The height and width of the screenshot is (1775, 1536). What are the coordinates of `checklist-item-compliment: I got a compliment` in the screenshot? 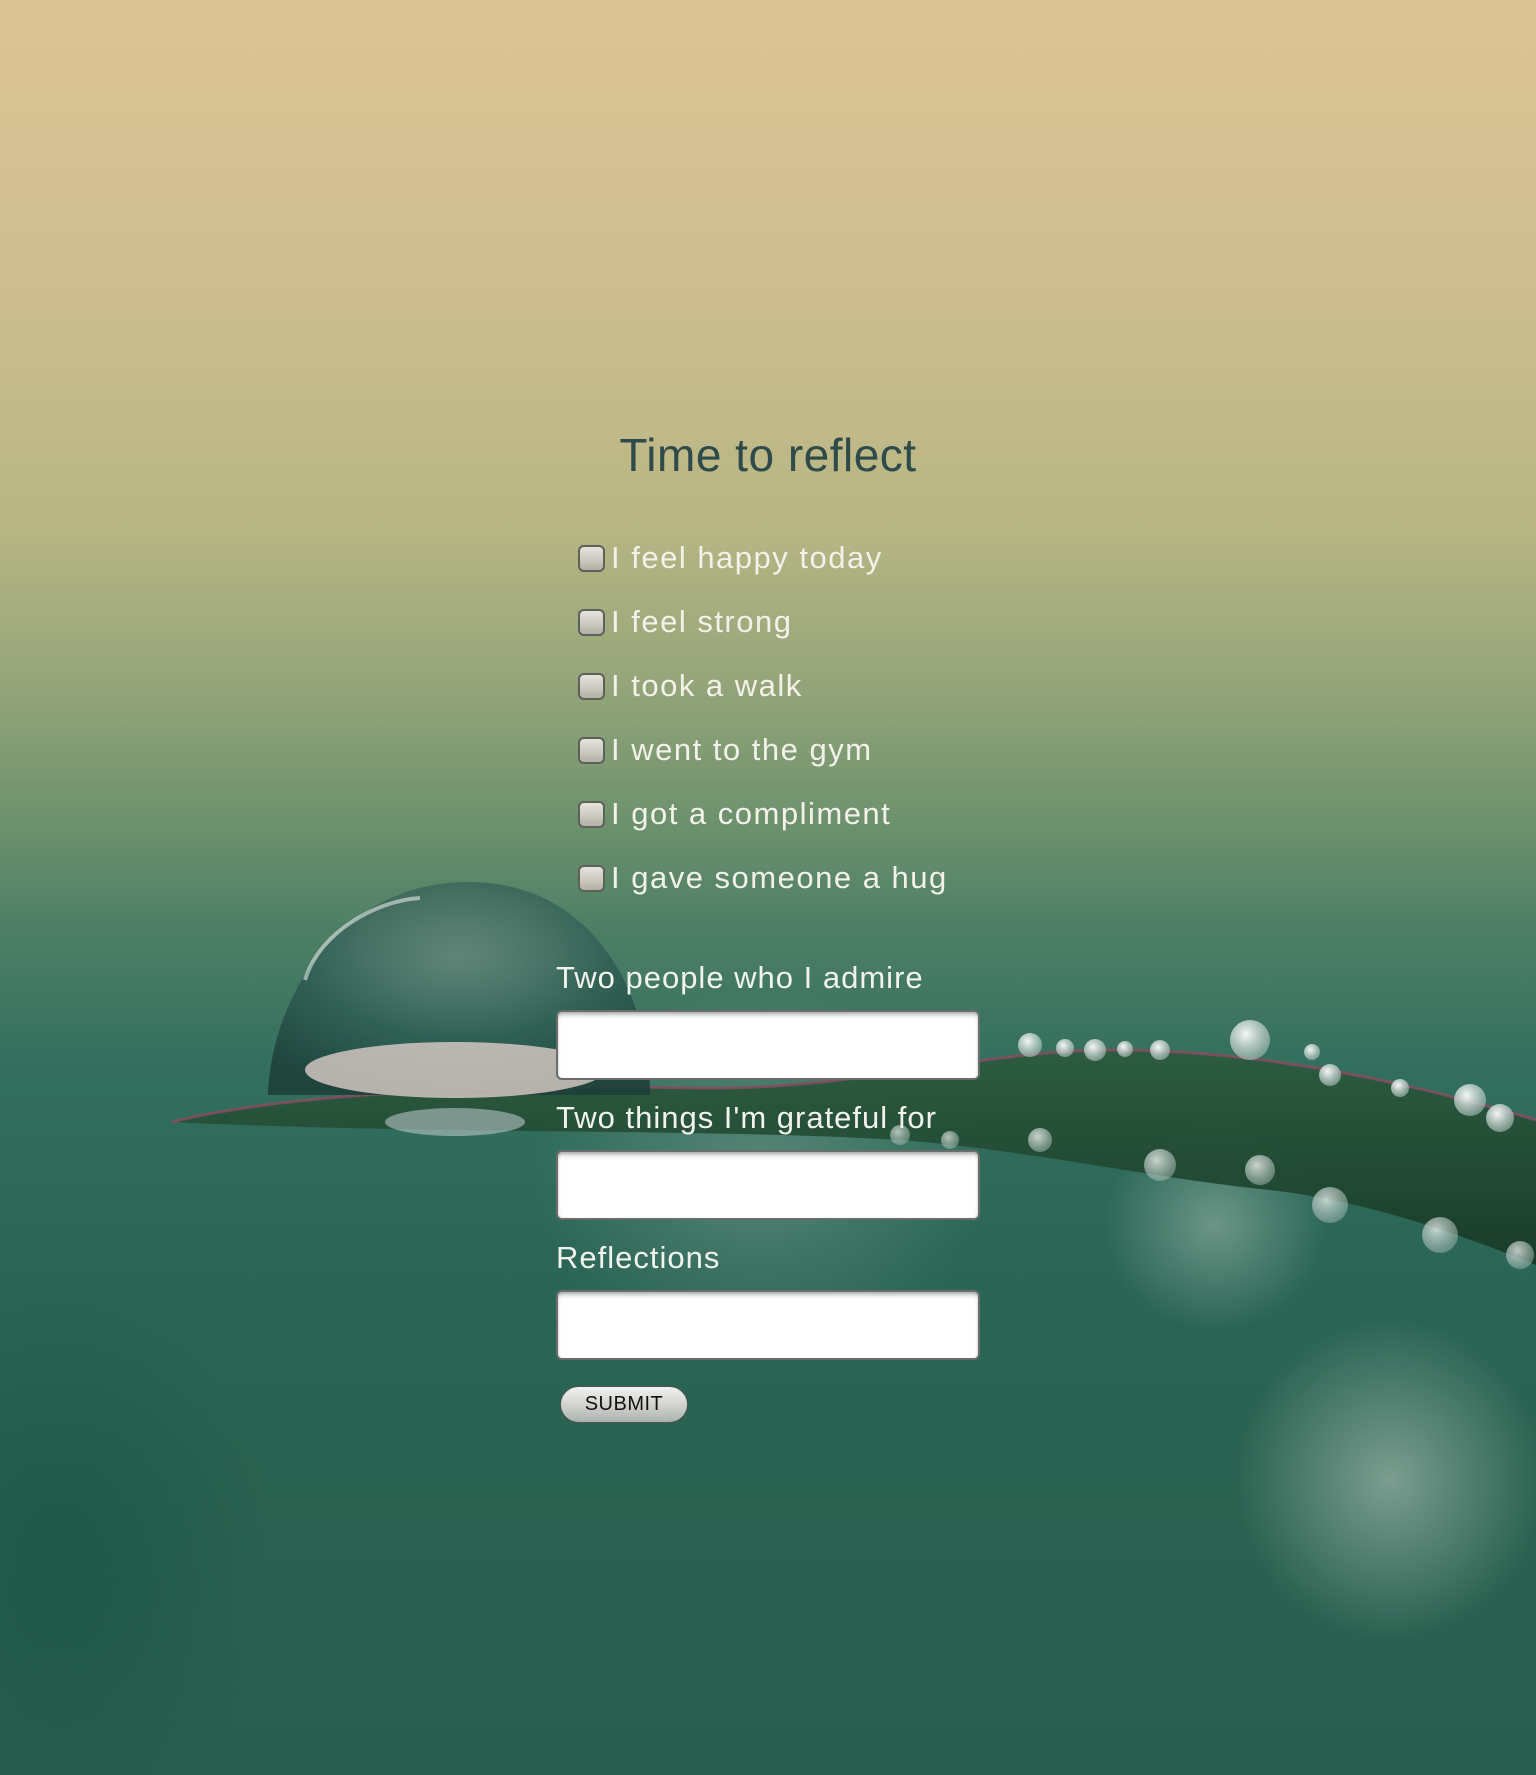 It's located at (763, 814).